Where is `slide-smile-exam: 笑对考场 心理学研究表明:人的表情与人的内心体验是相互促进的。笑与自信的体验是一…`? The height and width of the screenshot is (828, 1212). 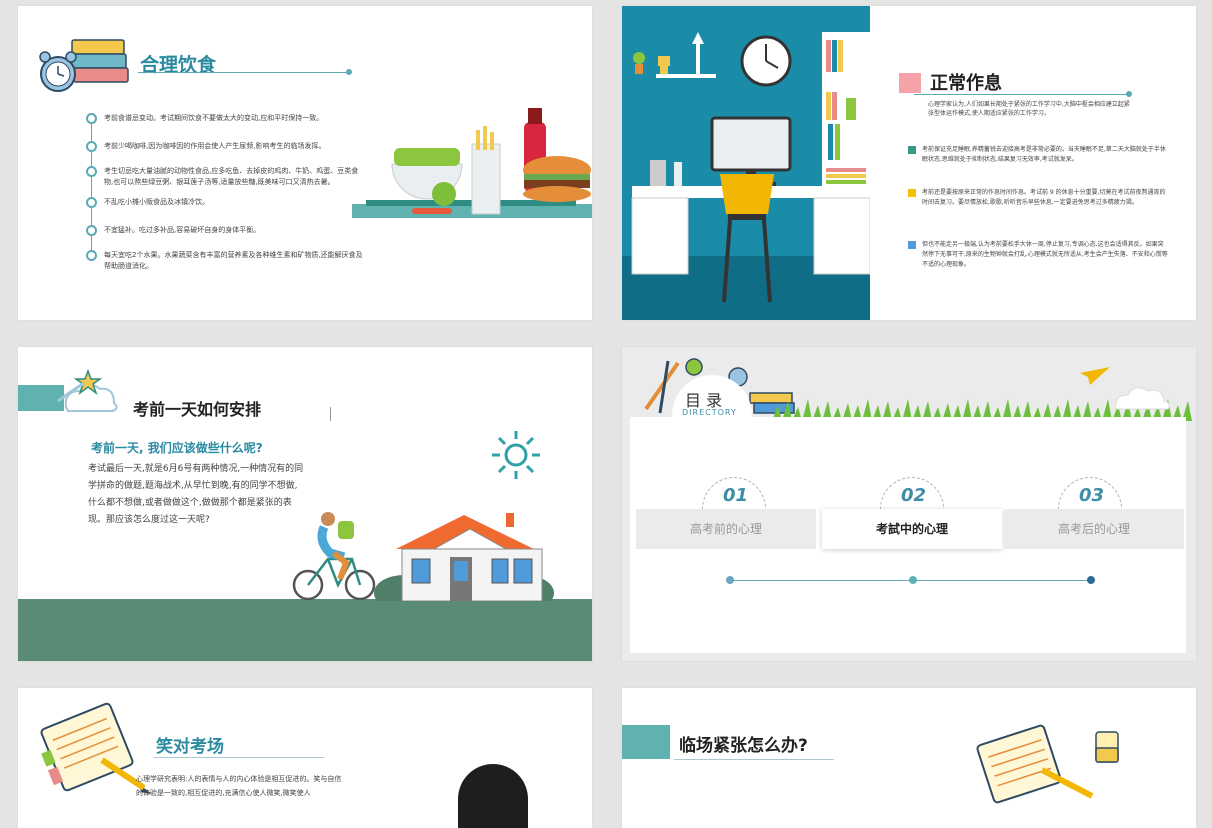 slide-smile-exam: 笑对考场 心理学研究表明:人的表情与人的内心体验是相互促进的。笑与自信的体验是一… is located at coordinates (305, 758).